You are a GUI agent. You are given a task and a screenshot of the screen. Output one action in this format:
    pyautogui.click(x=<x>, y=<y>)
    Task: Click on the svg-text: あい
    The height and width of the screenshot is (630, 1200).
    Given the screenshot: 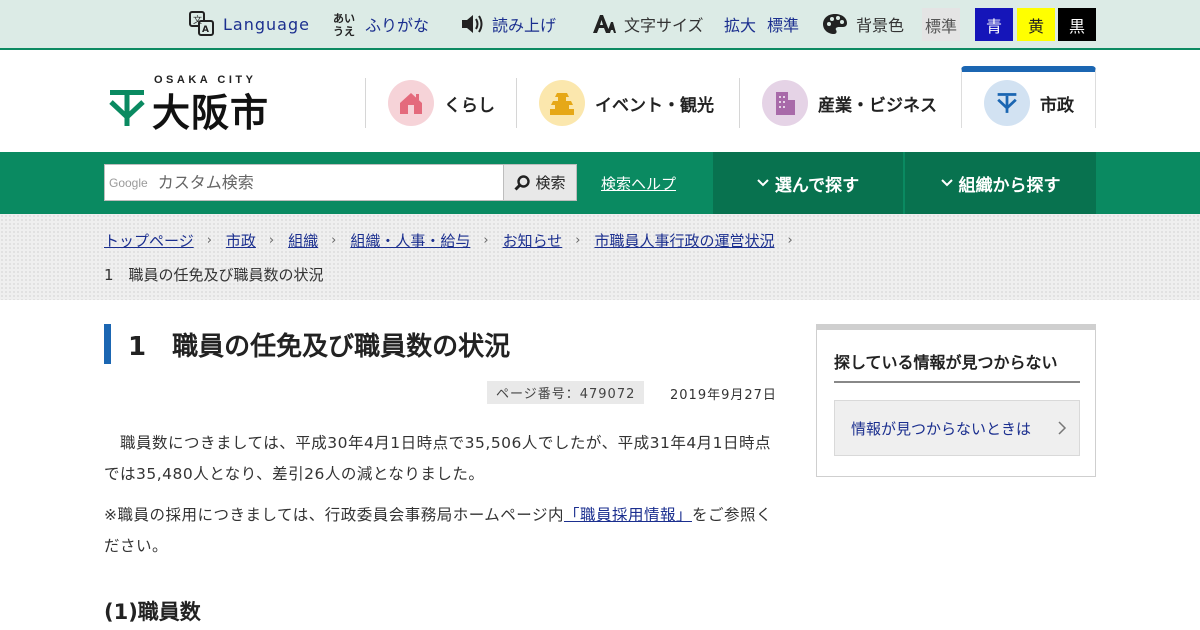 What is the action you would take?
    pyautogui.click(x=344, y=18)
    